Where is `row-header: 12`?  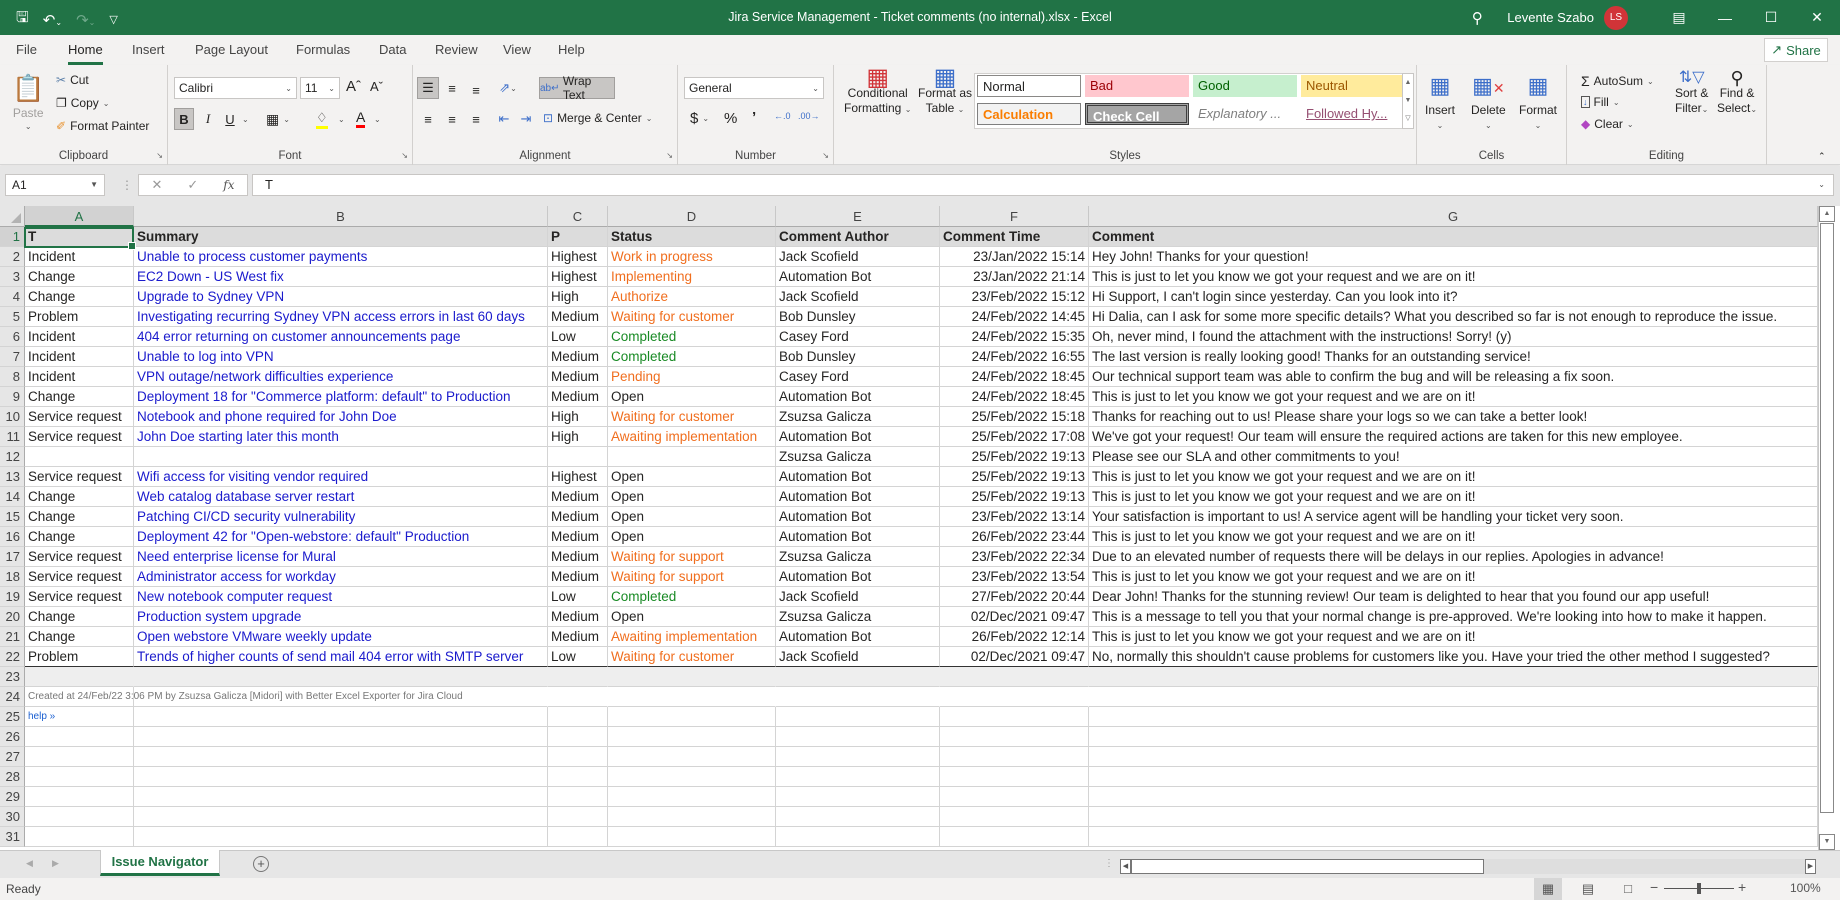
row-header: 12 is located at coordinates (12, 457).